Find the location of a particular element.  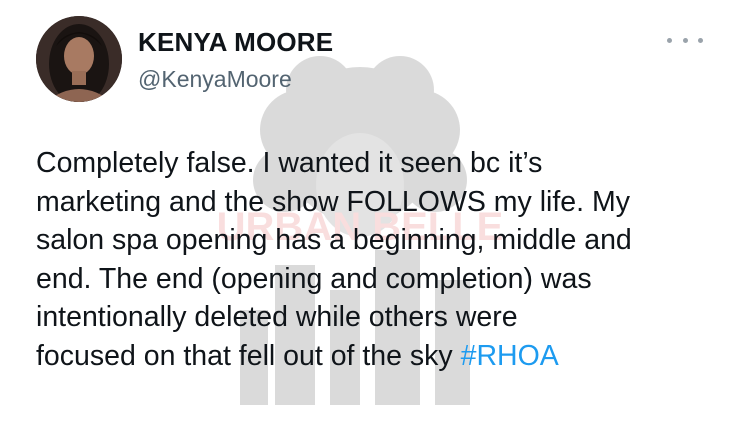

avatar is located at coordinates (79, 59).